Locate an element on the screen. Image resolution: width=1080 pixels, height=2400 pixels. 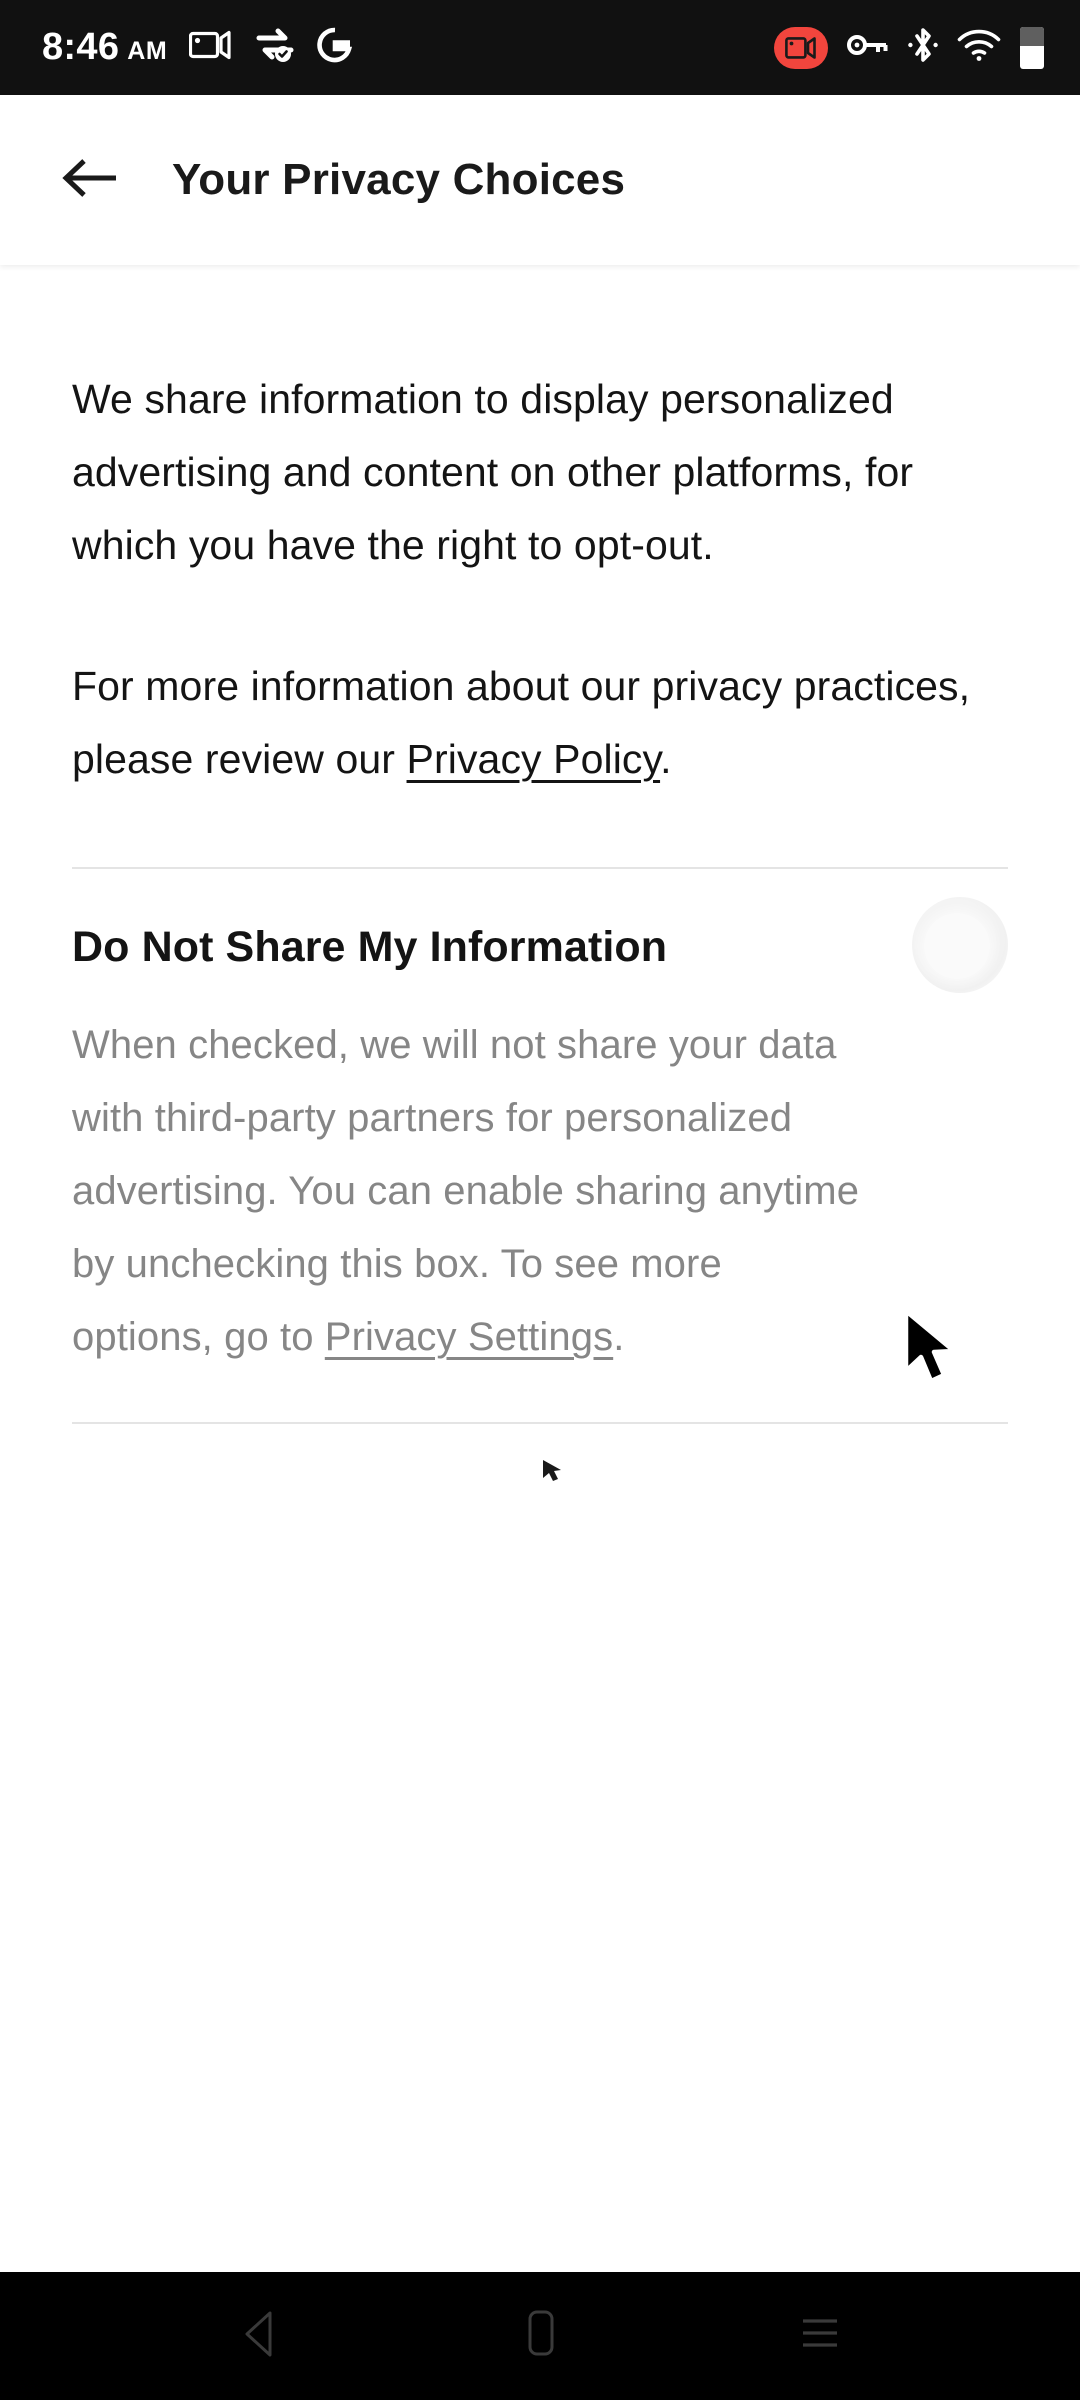
system-navigation-bar is located at coordinates (540, 2336).